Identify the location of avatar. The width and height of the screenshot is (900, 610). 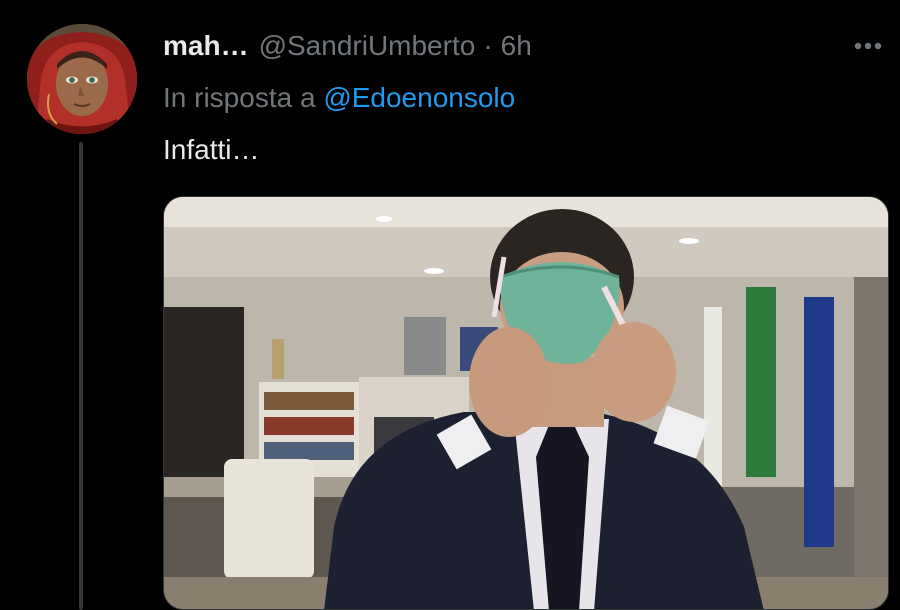
(82, 79).